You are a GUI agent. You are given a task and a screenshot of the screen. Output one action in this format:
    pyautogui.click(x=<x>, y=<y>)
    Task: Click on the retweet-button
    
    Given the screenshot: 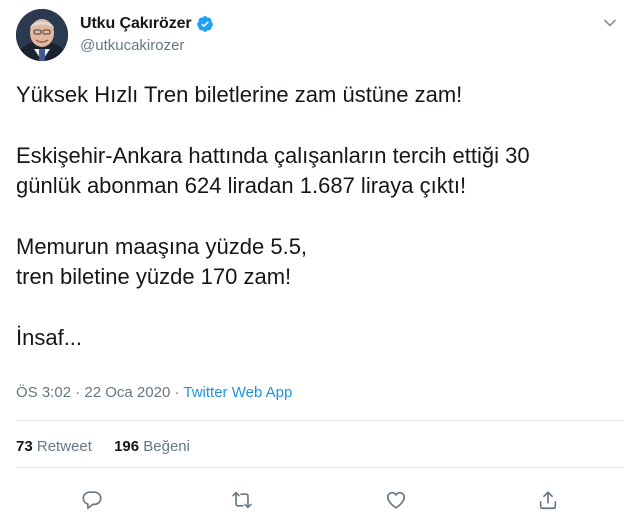 What is the action you would take?
    pyautogui.click(x=242, y=500)
    